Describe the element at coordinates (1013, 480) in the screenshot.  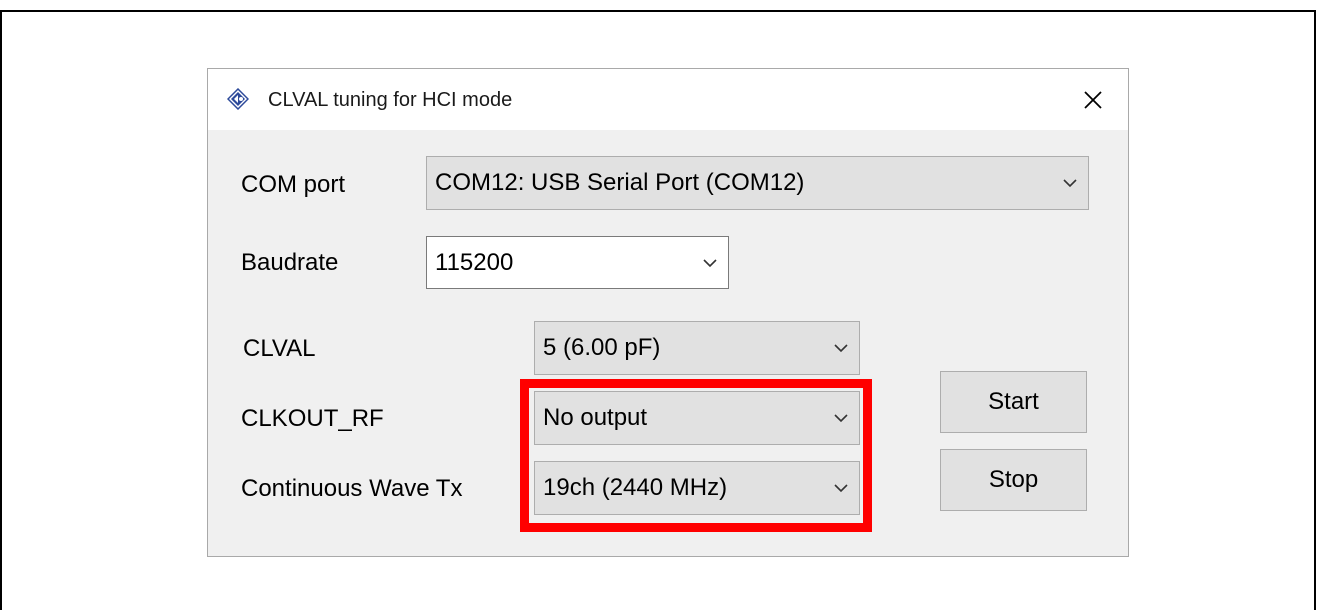
I see `stop-button: Stop` at that location.